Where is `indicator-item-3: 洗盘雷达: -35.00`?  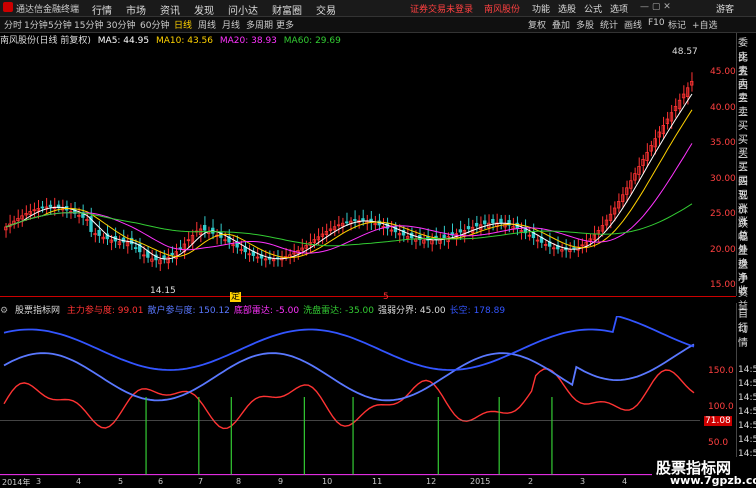
indicator-item-3: 洗盘雷达: -35.00 is located at coordinates (338, 311).